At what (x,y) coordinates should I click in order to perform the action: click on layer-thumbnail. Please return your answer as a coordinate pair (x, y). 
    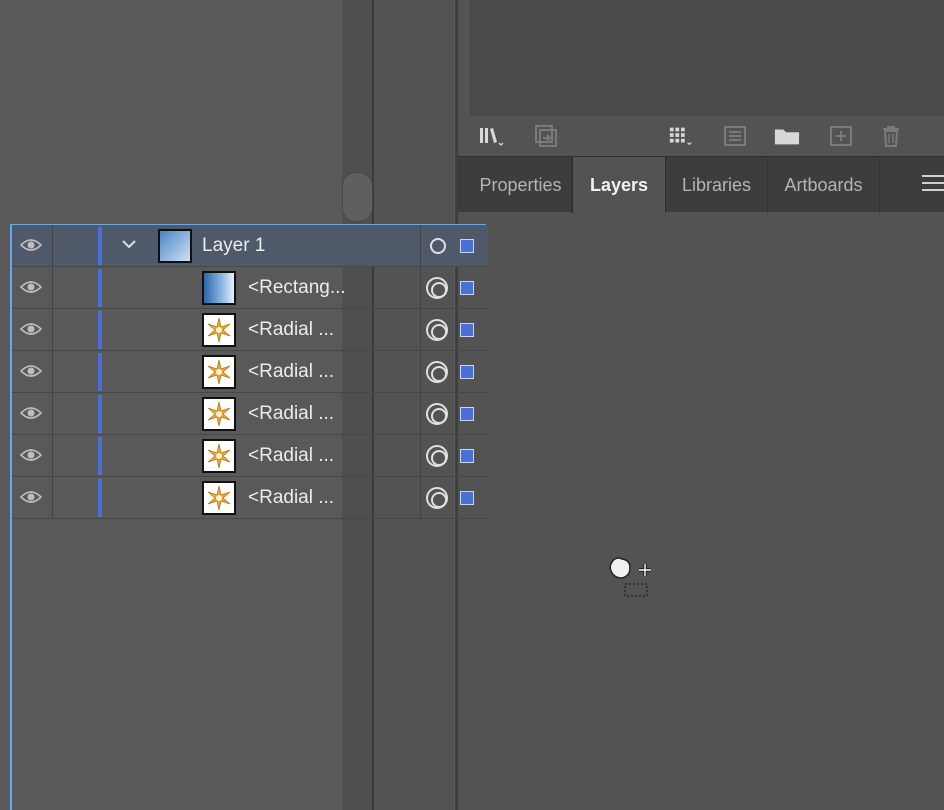
    Looking at the image, I should click on (175, 246).